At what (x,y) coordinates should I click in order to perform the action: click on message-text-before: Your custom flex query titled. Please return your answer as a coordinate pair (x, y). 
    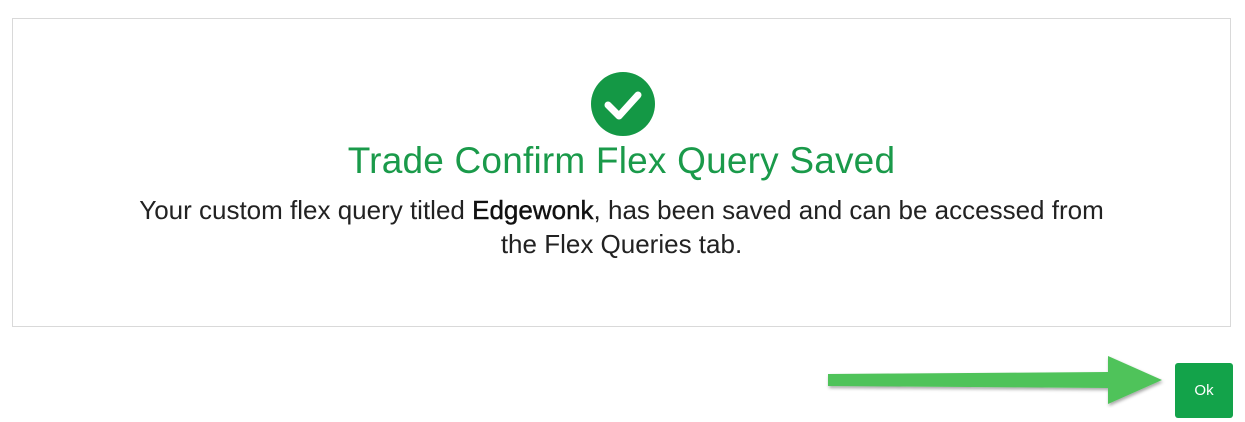
    Looking at the image, I should click on (306, 210).